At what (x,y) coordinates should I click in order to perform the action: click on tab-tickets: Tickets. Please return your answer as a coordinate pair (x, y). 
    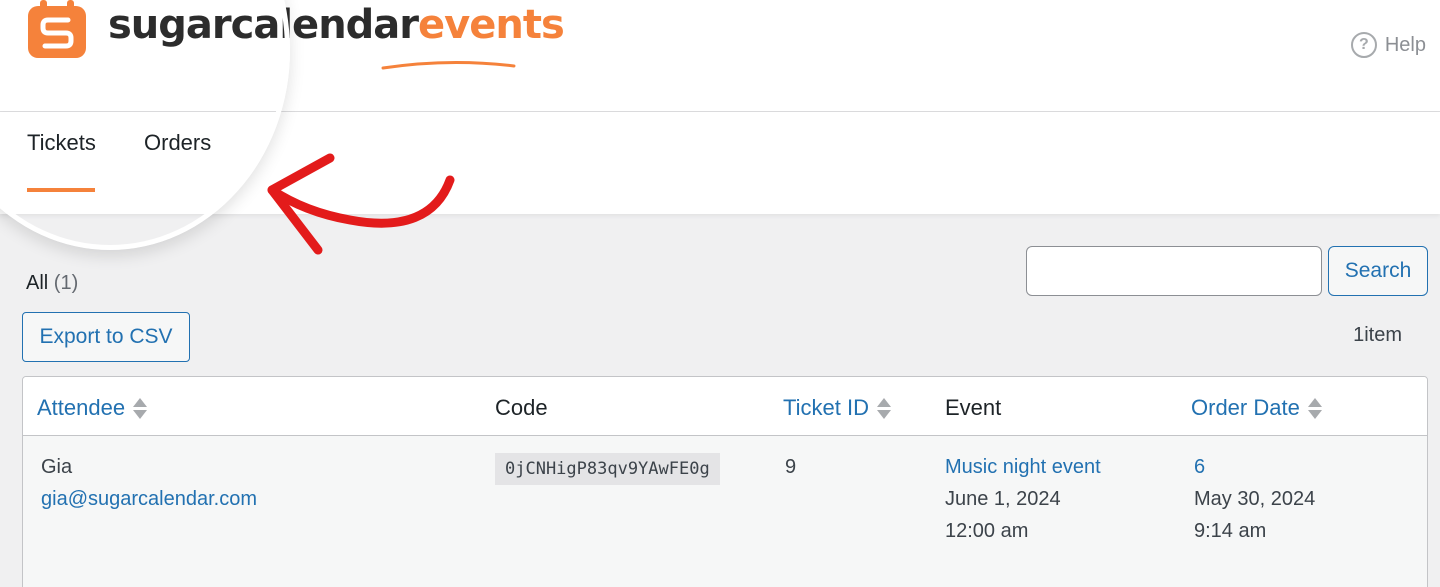
    Looking at the image, I should click on (61, 143).